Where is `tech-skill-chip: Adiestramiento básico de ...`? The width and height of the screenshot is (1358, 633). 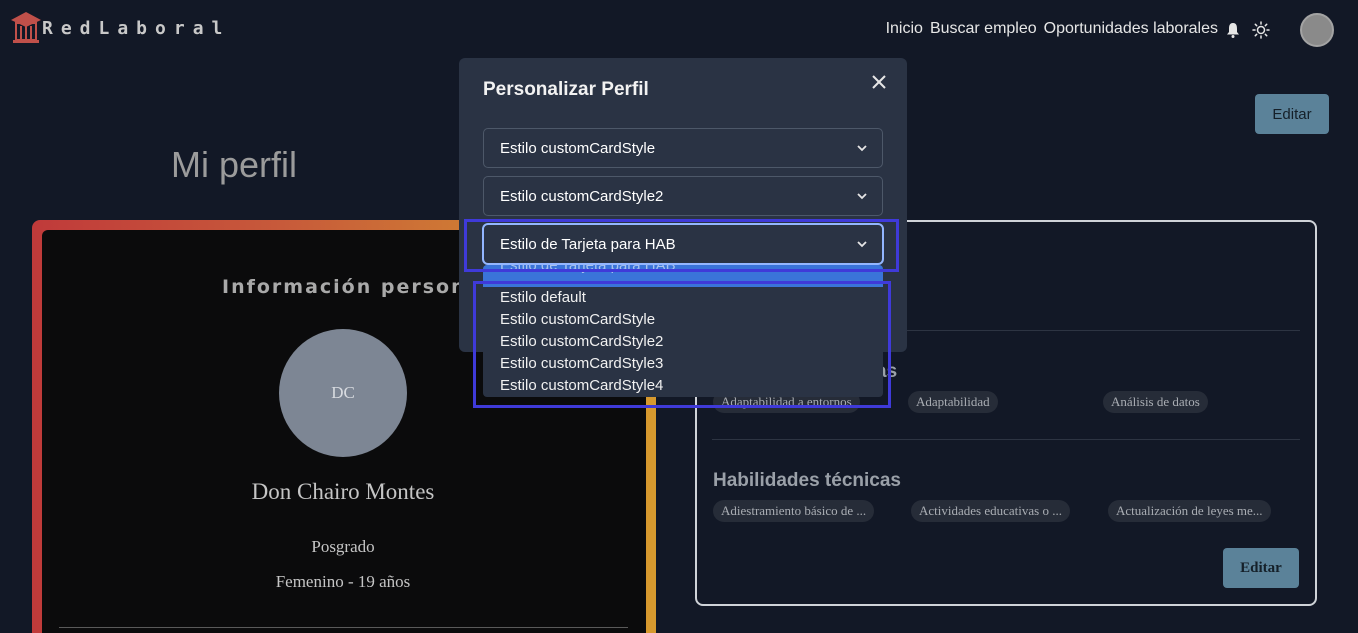 tech-skill-chip: Adiestramiento básico de ... is located at coordinates (794, 511).